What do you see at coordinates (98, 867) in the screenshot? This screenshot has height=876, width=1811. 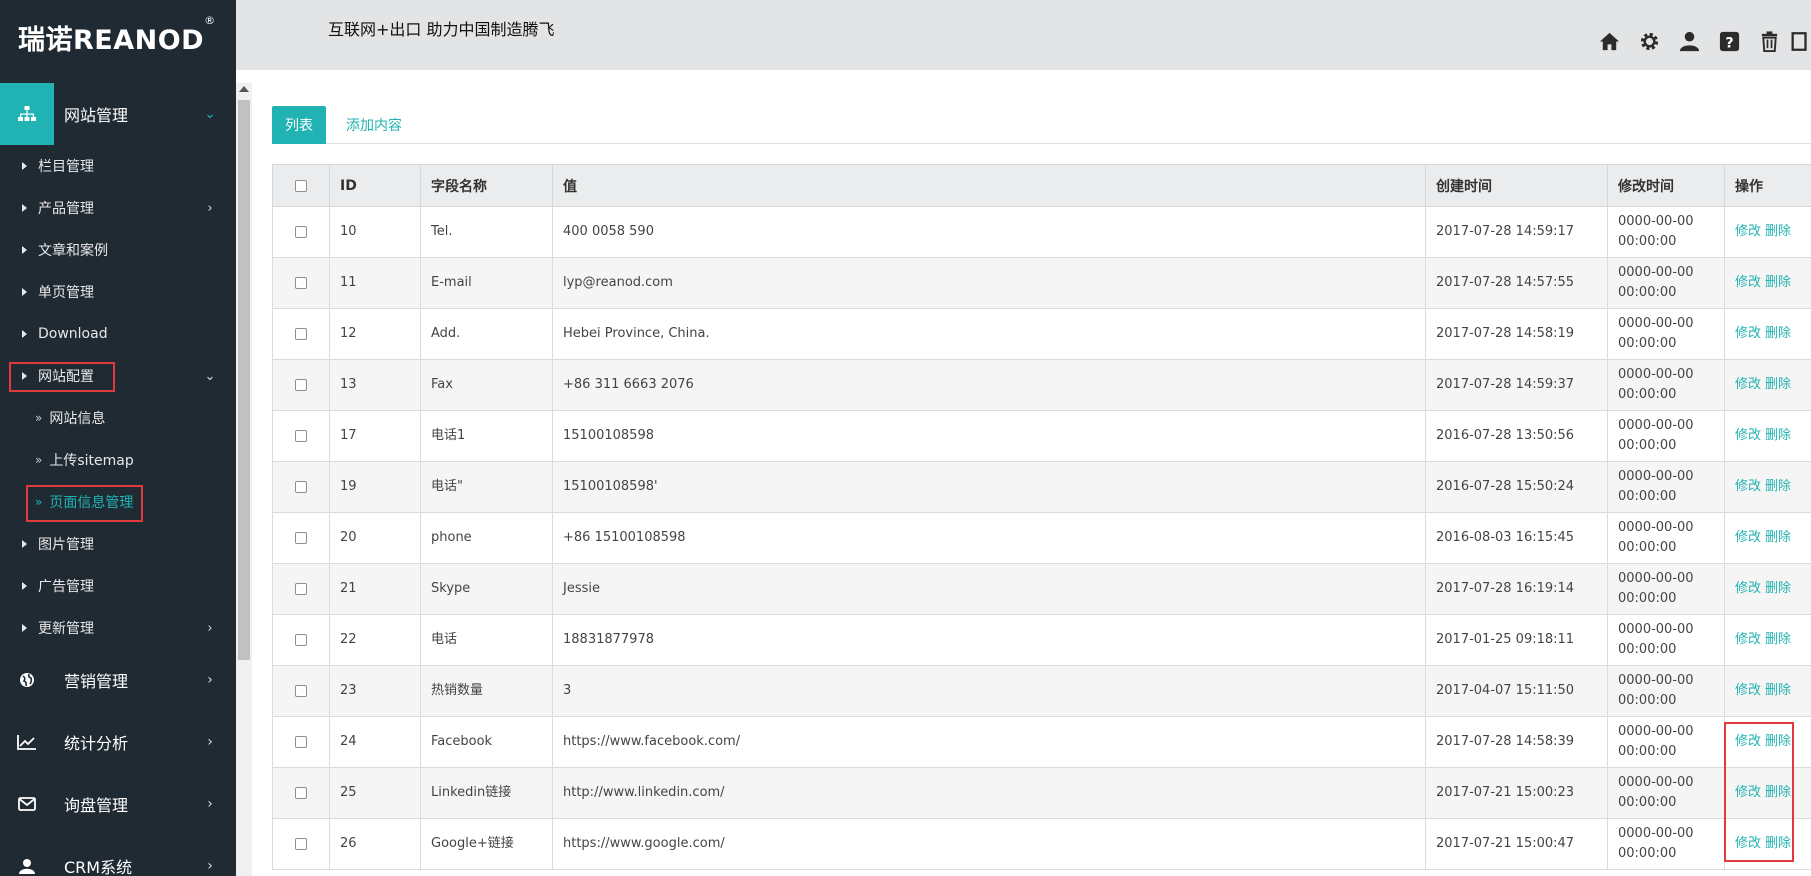 I see `sidebar-section-label: CRM系统` at bounding box center [98, 867].